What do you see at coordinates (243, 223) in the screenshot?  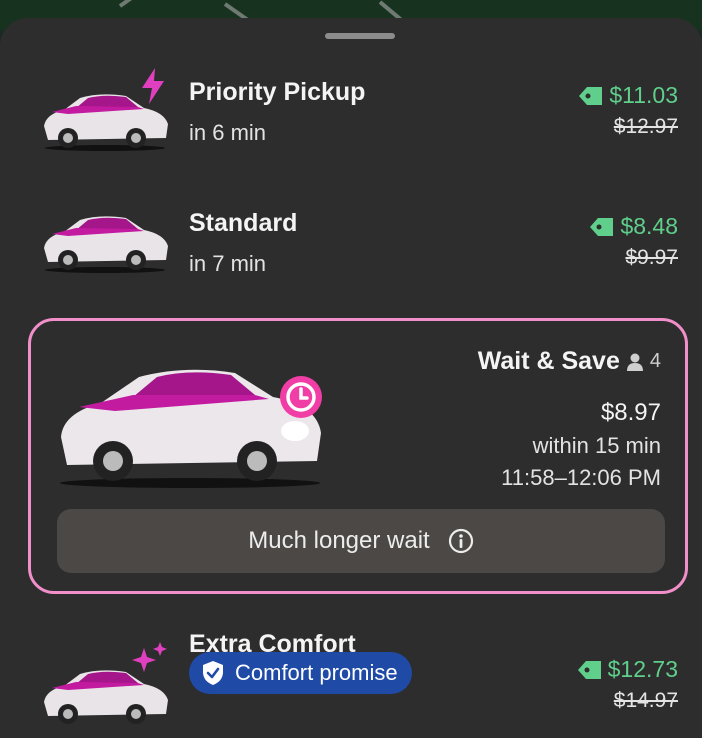 I see `option-title: Standard` at bounding box center [243, 223].